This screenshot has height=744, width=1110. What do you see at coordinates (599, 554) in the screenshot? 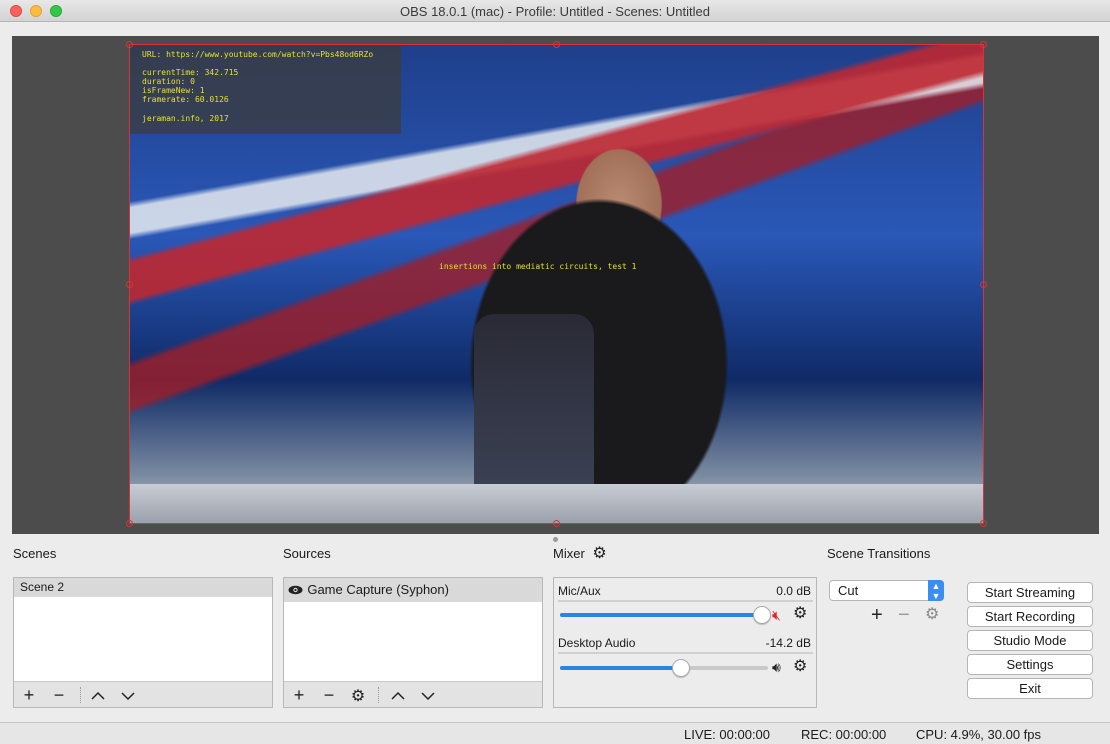
I see `mixer-settings-gear-icon: ⚙` at bounding box center [599, 554].